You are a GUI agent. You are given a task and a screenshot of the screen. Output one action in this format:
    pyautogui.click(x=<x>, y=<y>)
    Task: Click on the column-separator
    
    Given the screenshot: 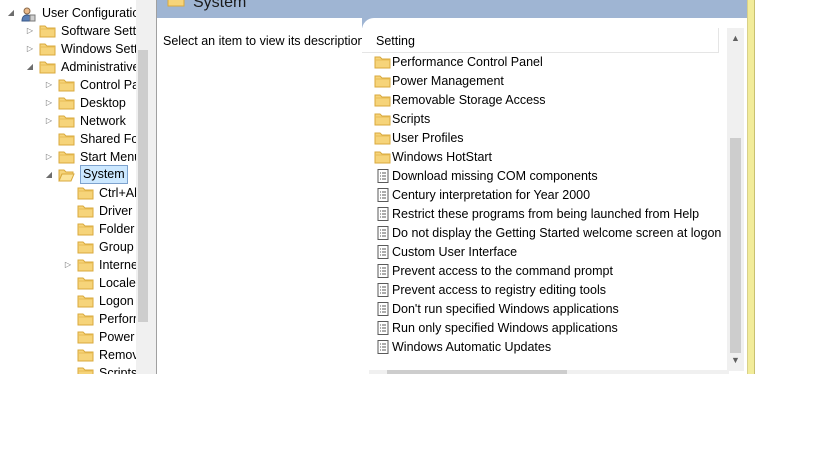 What is the action you would take?
    pyautogui.click(x=718, y=40)
    